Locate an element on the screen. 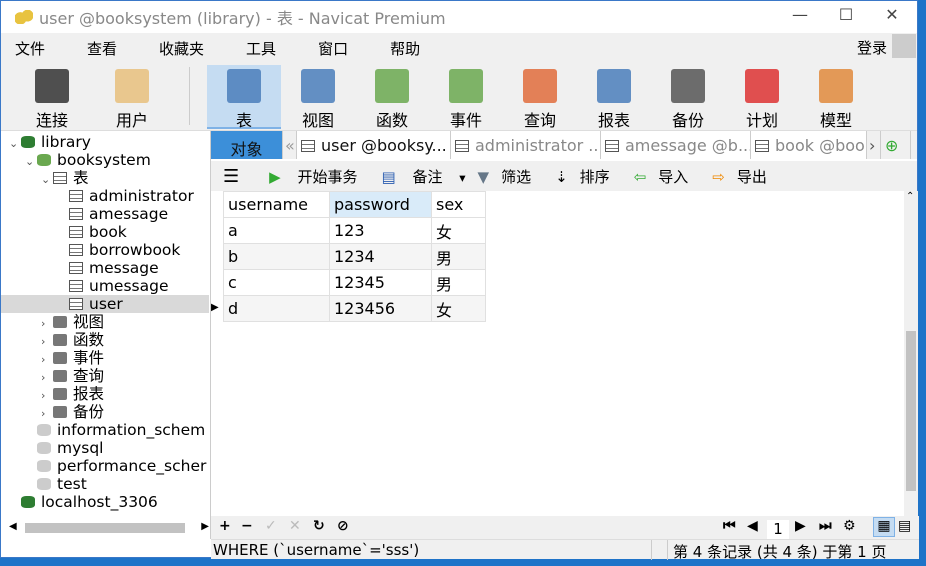 This screenshot has width=926, height=566. toolbar-user-button: 用户 is located at coordinates (132, 97).